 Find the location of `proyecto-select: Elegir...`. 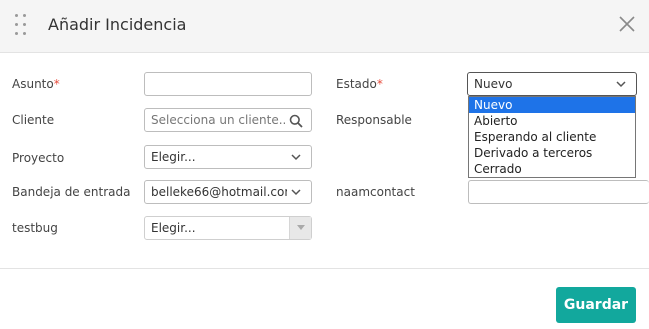

proyecto-select: Elegir... is located at coordinates (228, 157).